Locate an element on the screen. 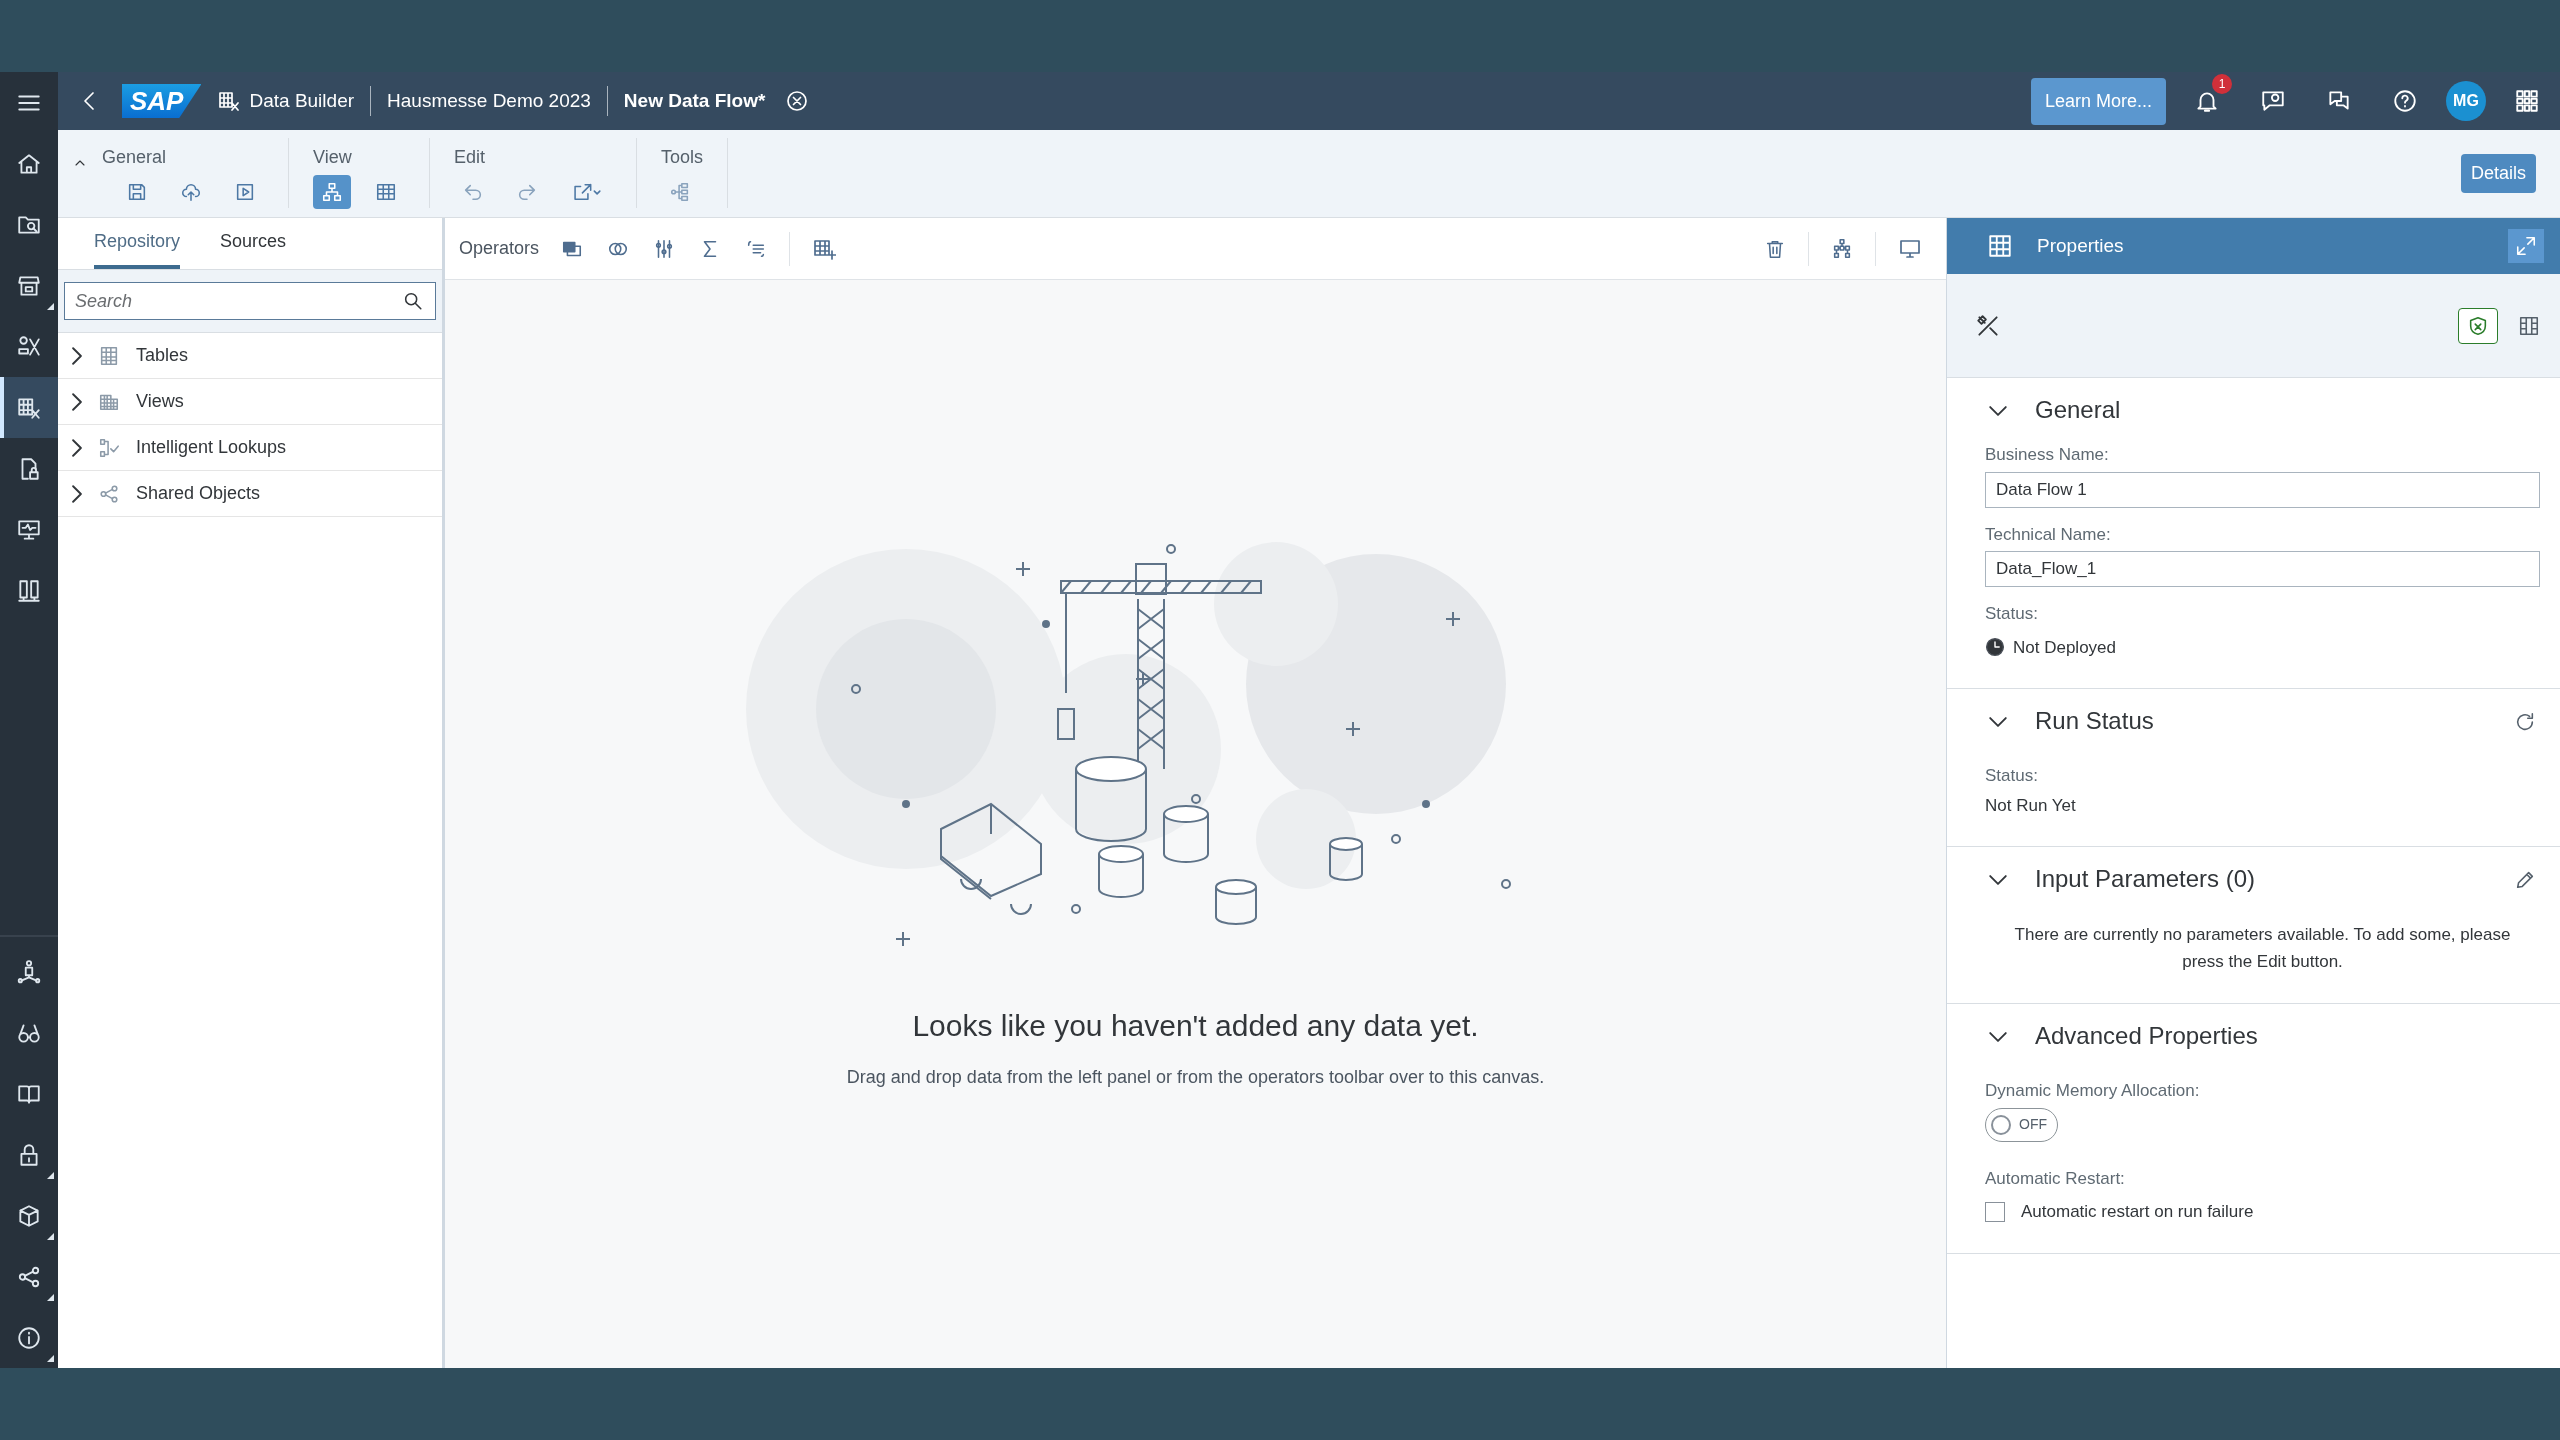 The image size is (2560, 1440). status-value: Not Deployed is located at coordinates (2064, 647).